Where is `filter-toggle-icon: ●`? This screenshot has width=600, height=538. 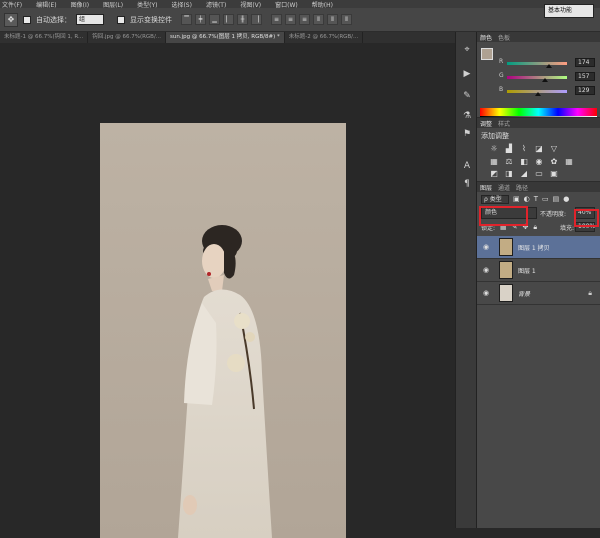
filter-toggle-icon: ● is located at coordinates (566, 199).